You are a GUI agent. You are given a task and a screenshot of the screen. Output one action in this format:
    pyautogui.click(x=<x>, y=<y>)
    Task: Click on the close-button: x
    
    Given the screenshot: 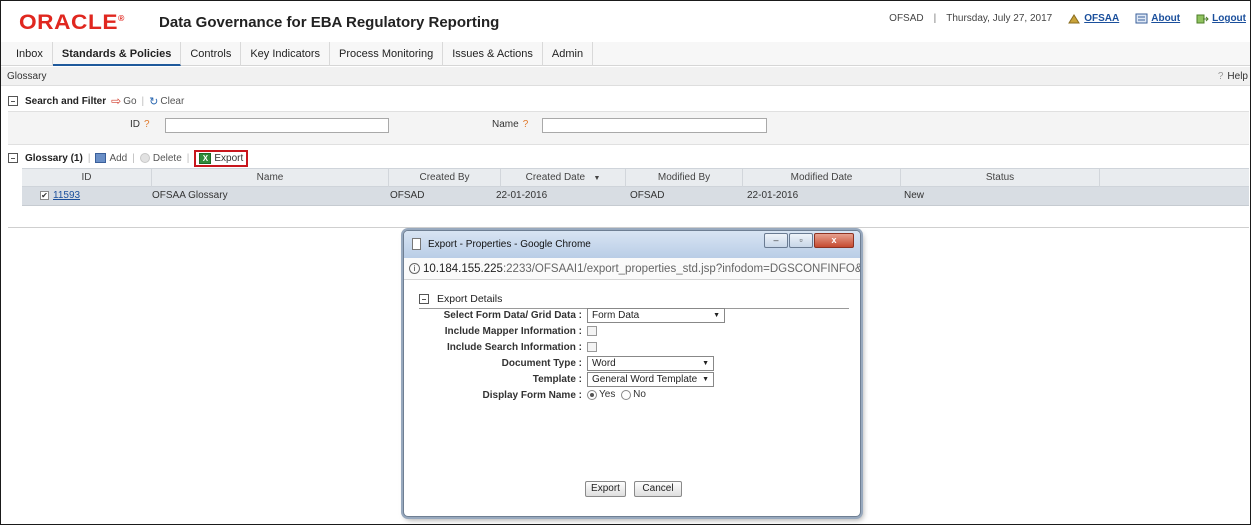 What is the action you would take?
    pyautogui.click(x=834, y=240)
    